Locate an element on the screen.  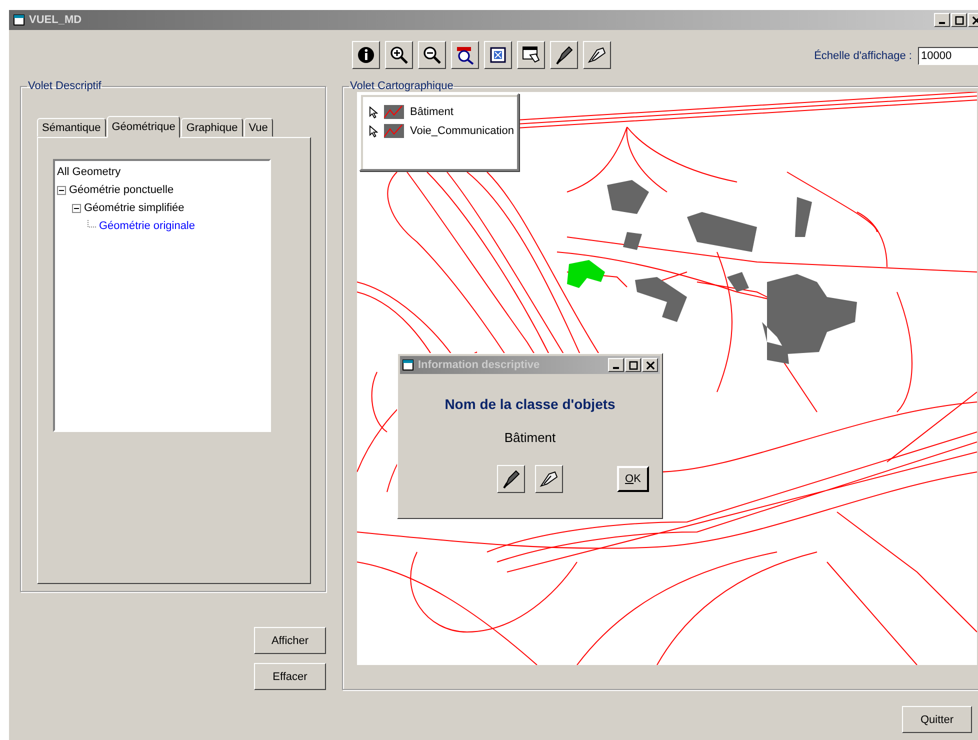
tree-item: Géométrie originale is located at coordinates (147, 226).